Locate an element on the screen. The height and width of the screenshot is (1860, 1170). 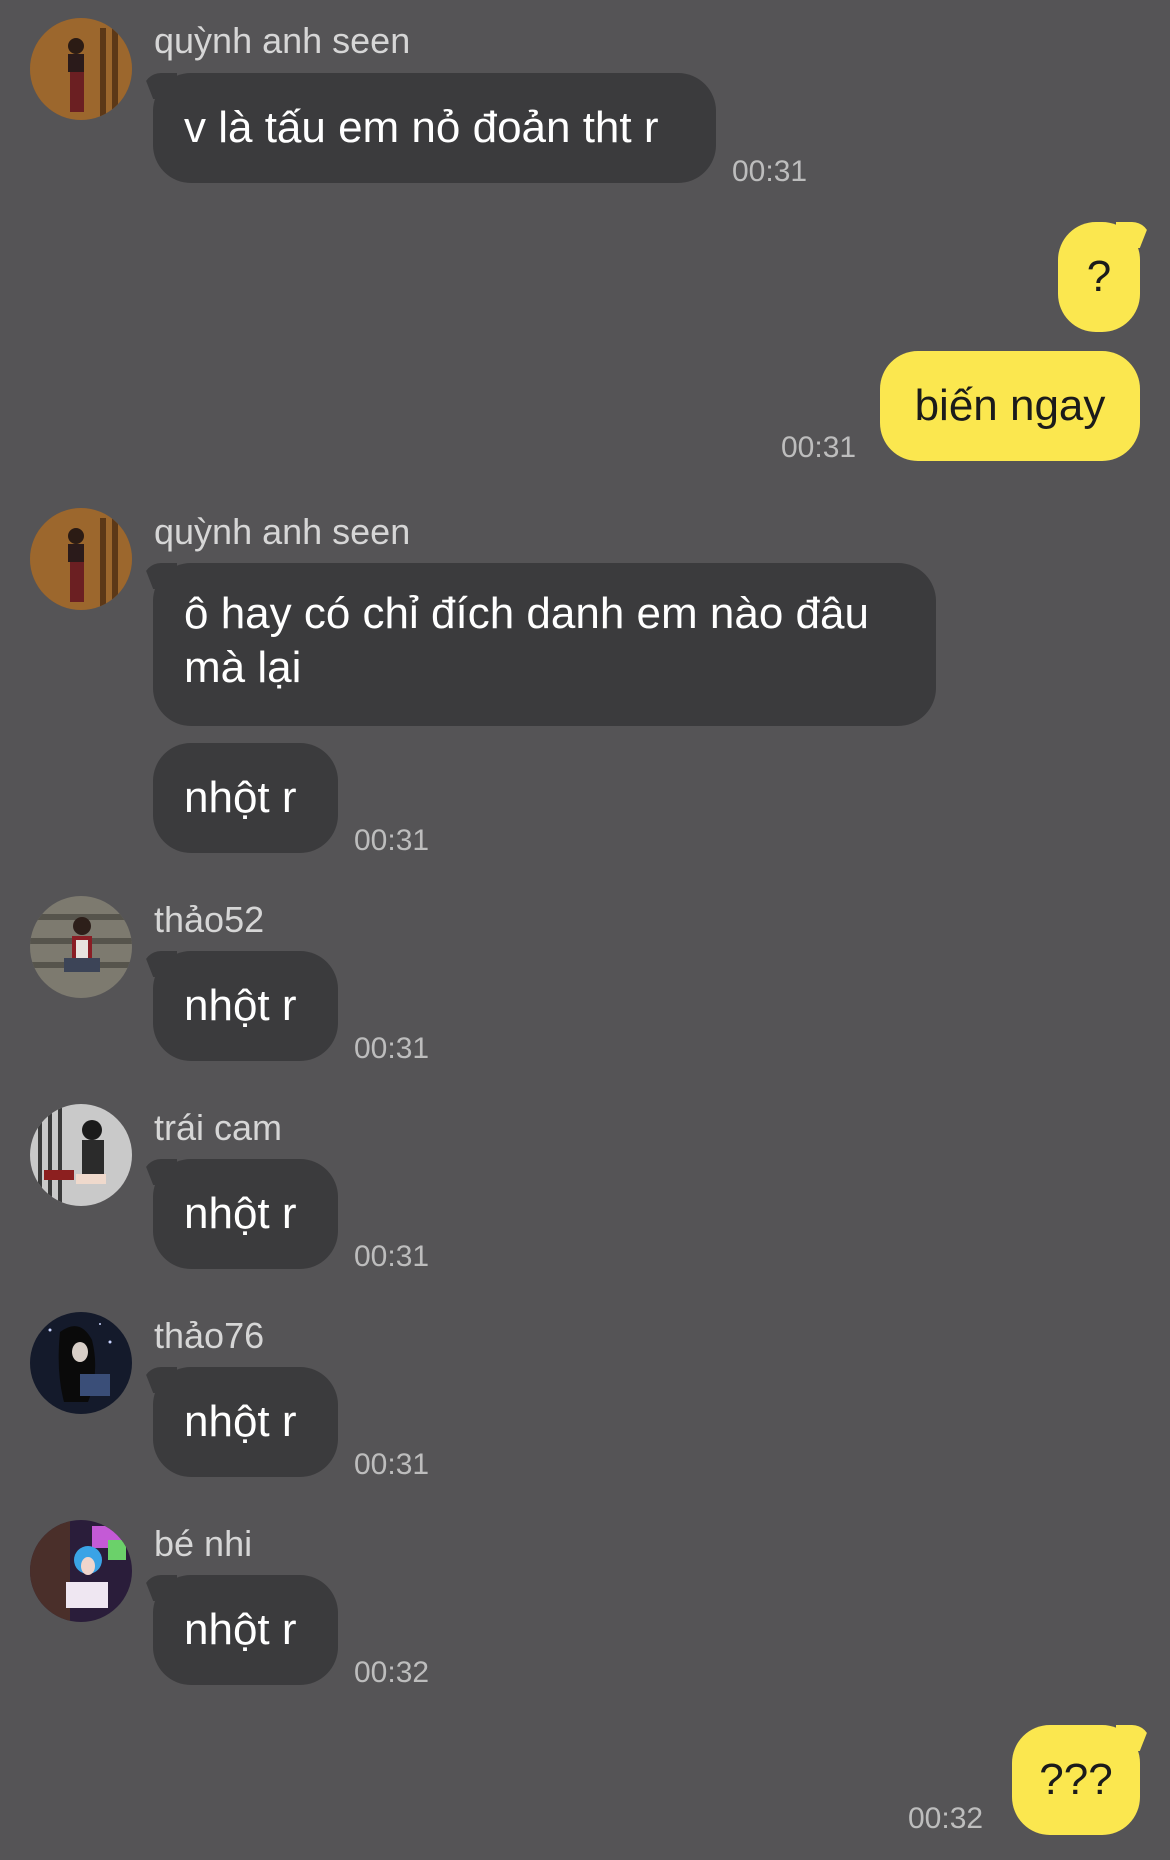
sender-name: thảo52 is located at coordinates (209, 919).